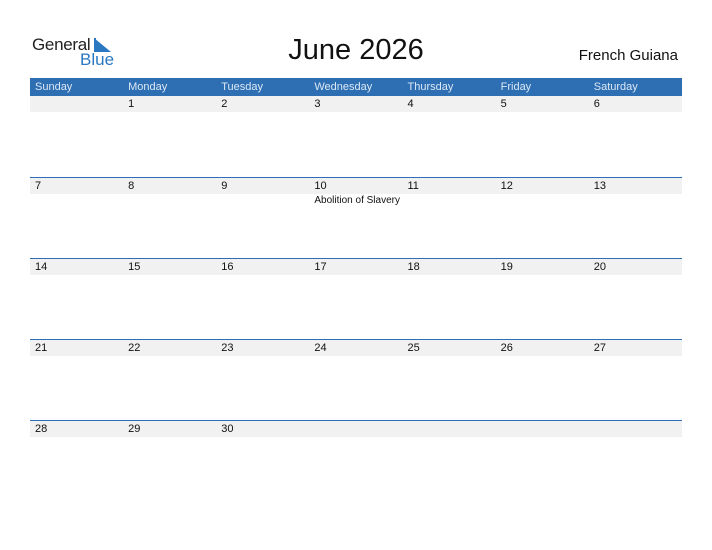 This screenshot has width=712, height=550. What do you see at coordinates (131, 104) in the screenshot?
I see `day-number: 1` at bounding box center [131, 104].